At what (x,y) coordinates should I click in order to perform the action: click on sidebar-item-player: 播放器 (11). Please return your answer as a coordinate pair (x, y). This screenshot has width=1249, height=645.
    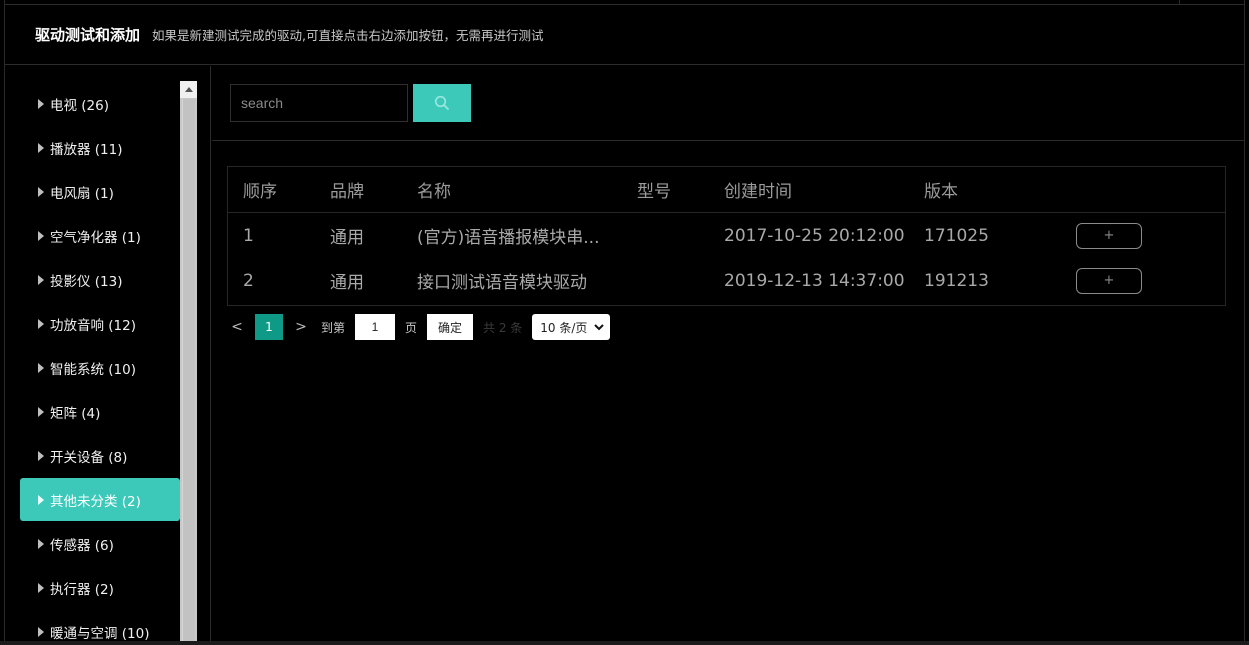
    Looking at the image, I should click on (100, 147).